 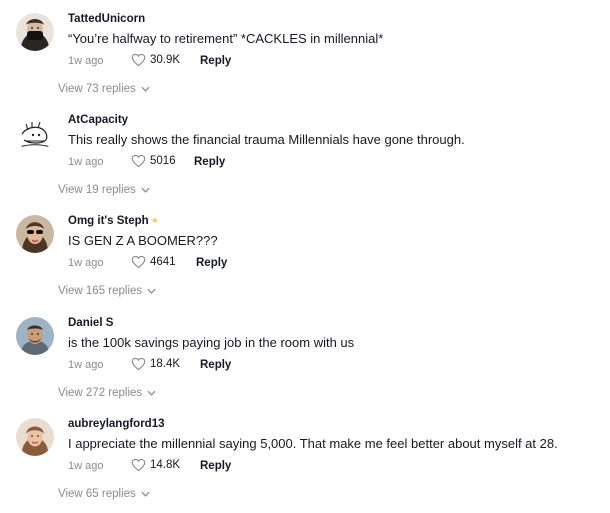 What do you see at coordinates (90, 323) in the screenshot?
I see `username: Daniel S` at bounding box center [90, 323].